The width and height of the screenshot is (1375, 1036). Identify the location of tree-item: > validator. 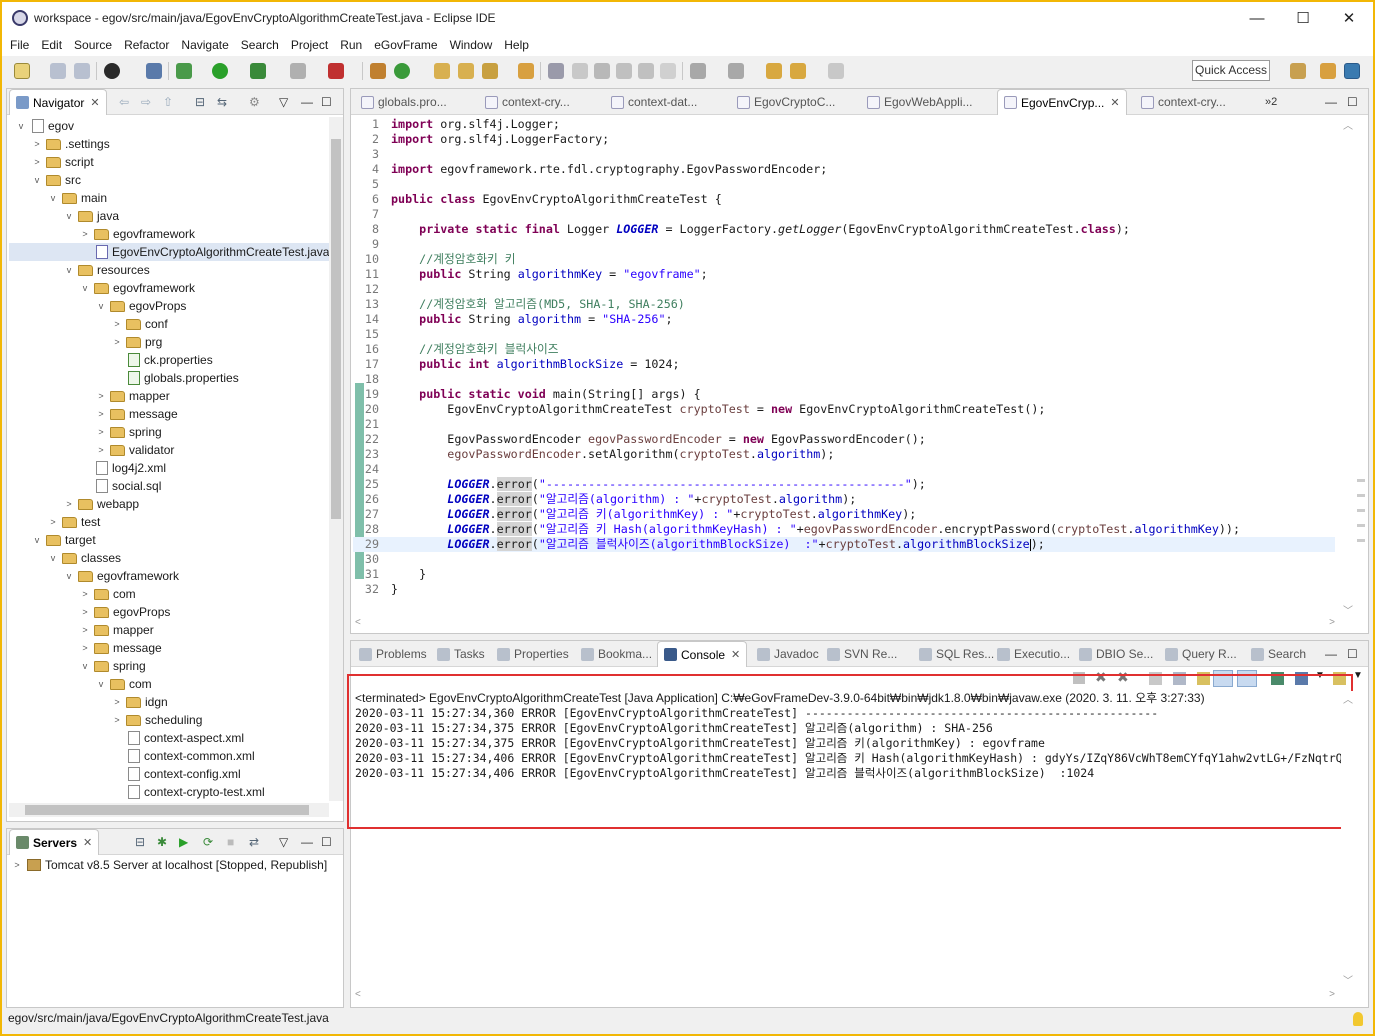
(91, 450).